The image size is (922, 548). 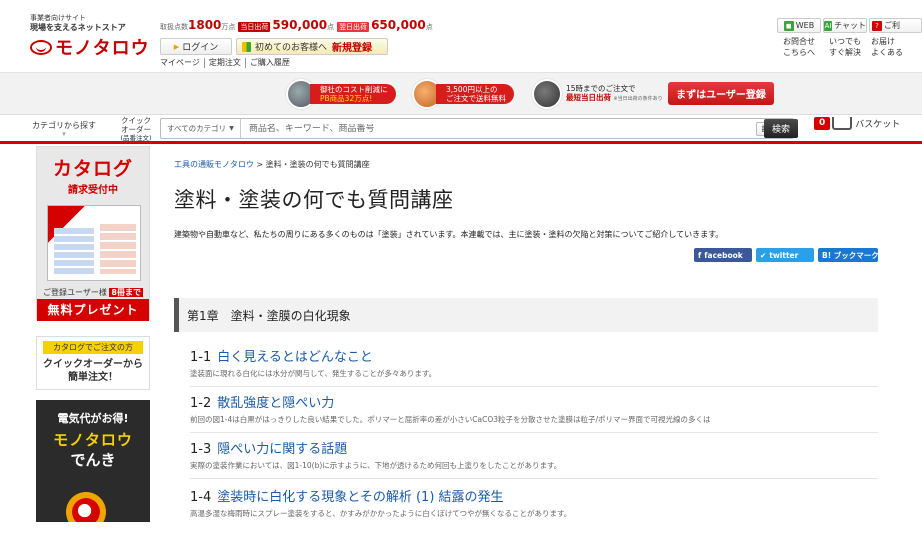 I want to click on breadcrumb: 工具の通販モノタロウ > 塗料・塗装の何でも質問講座, so click(x=272, y=164).